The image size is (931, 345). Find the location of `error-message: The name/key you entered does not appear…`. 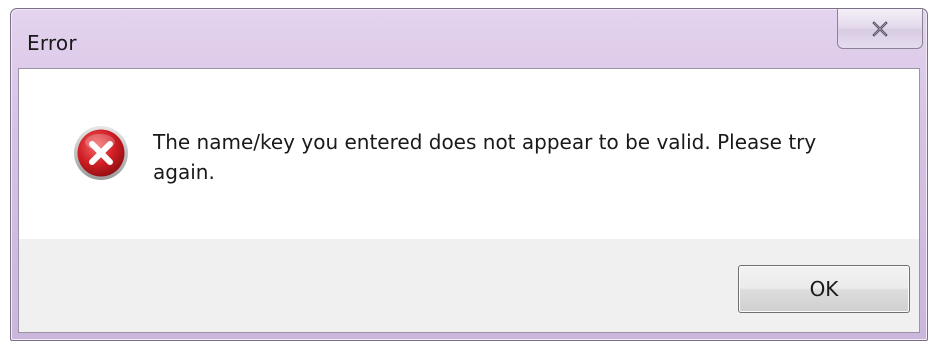

error-message: The name/key you entered does not appear… is located at coordinates (485, 157).